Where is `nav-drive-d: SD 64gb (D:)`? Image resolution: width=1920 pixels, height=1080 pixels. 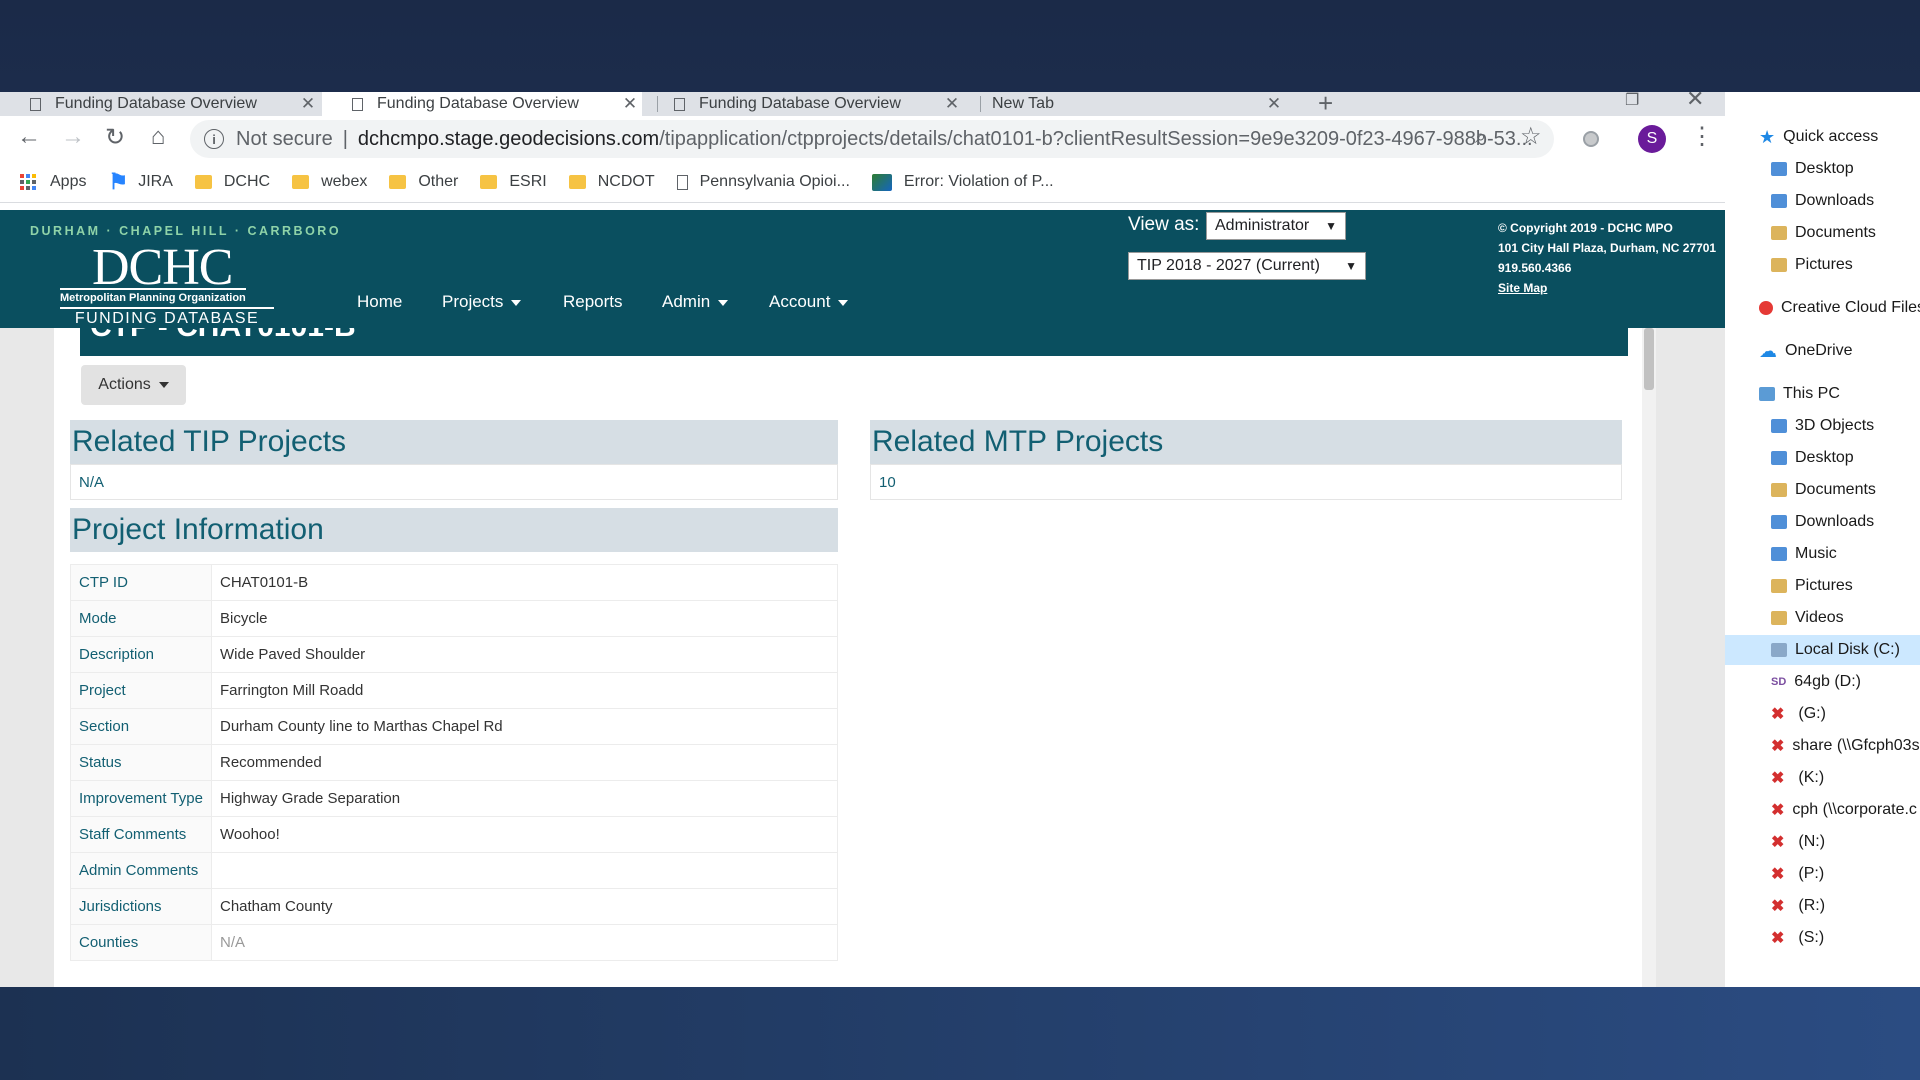
nav-drive-d: SD 64gb (D:) is located at coordinates (1822, 682).